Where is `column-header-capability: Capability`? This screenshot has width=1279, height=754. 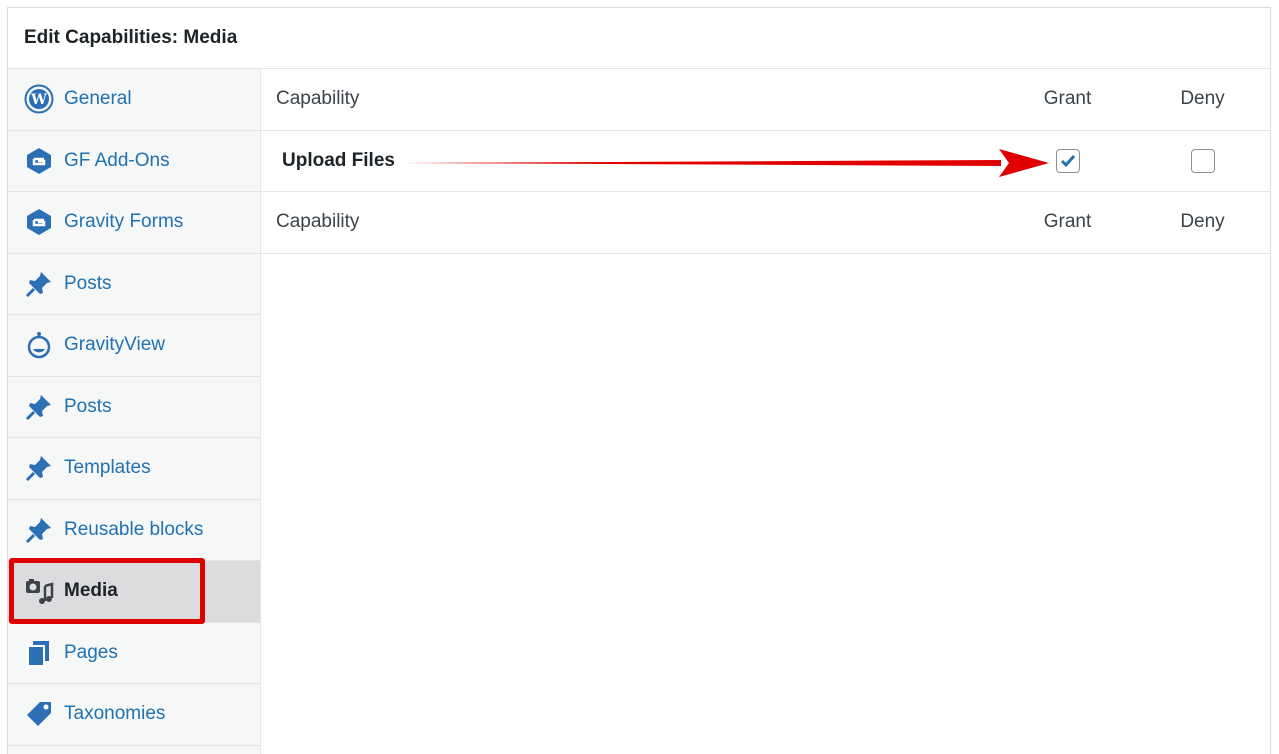 column-header-capability: Capability is located at coordinates (318, 99).